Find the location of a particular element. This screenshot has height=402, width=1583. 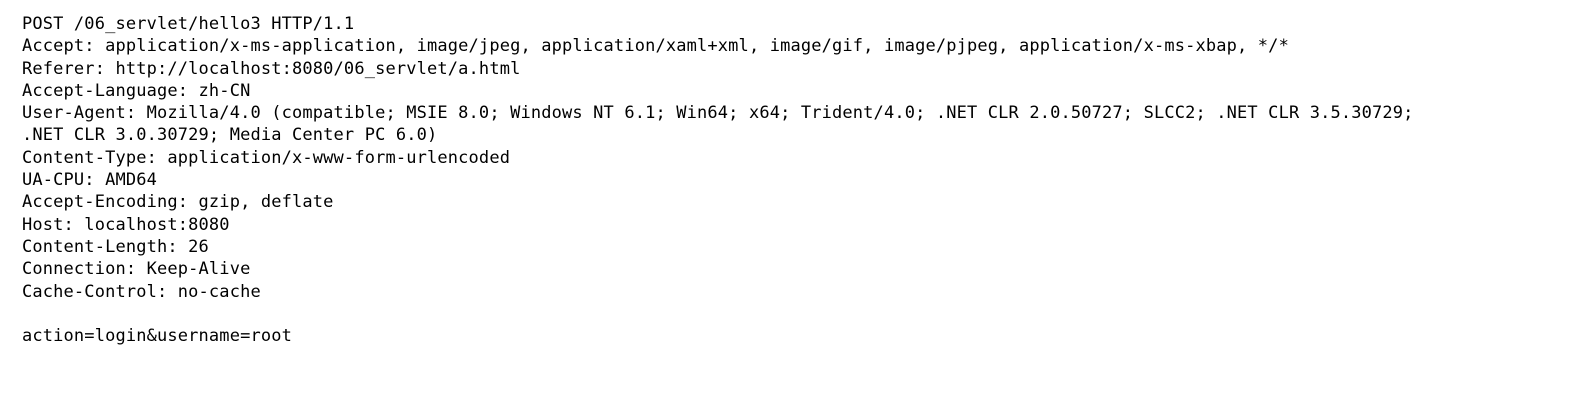

header-accept-language: Accept-Language: zh-CN is located at coordinates (136, 90).